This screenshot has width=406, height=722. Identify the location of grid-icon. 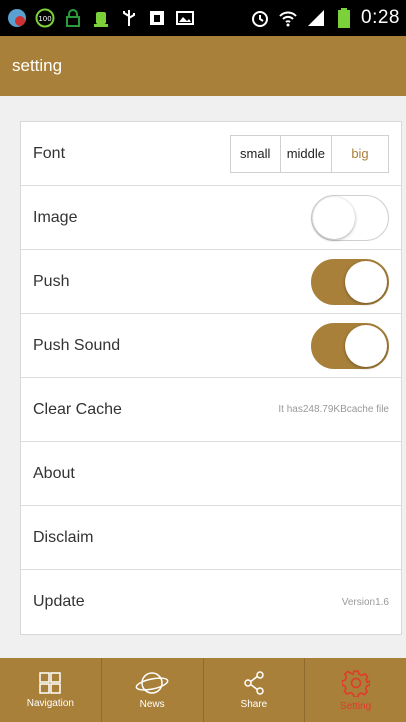
(50, 682).